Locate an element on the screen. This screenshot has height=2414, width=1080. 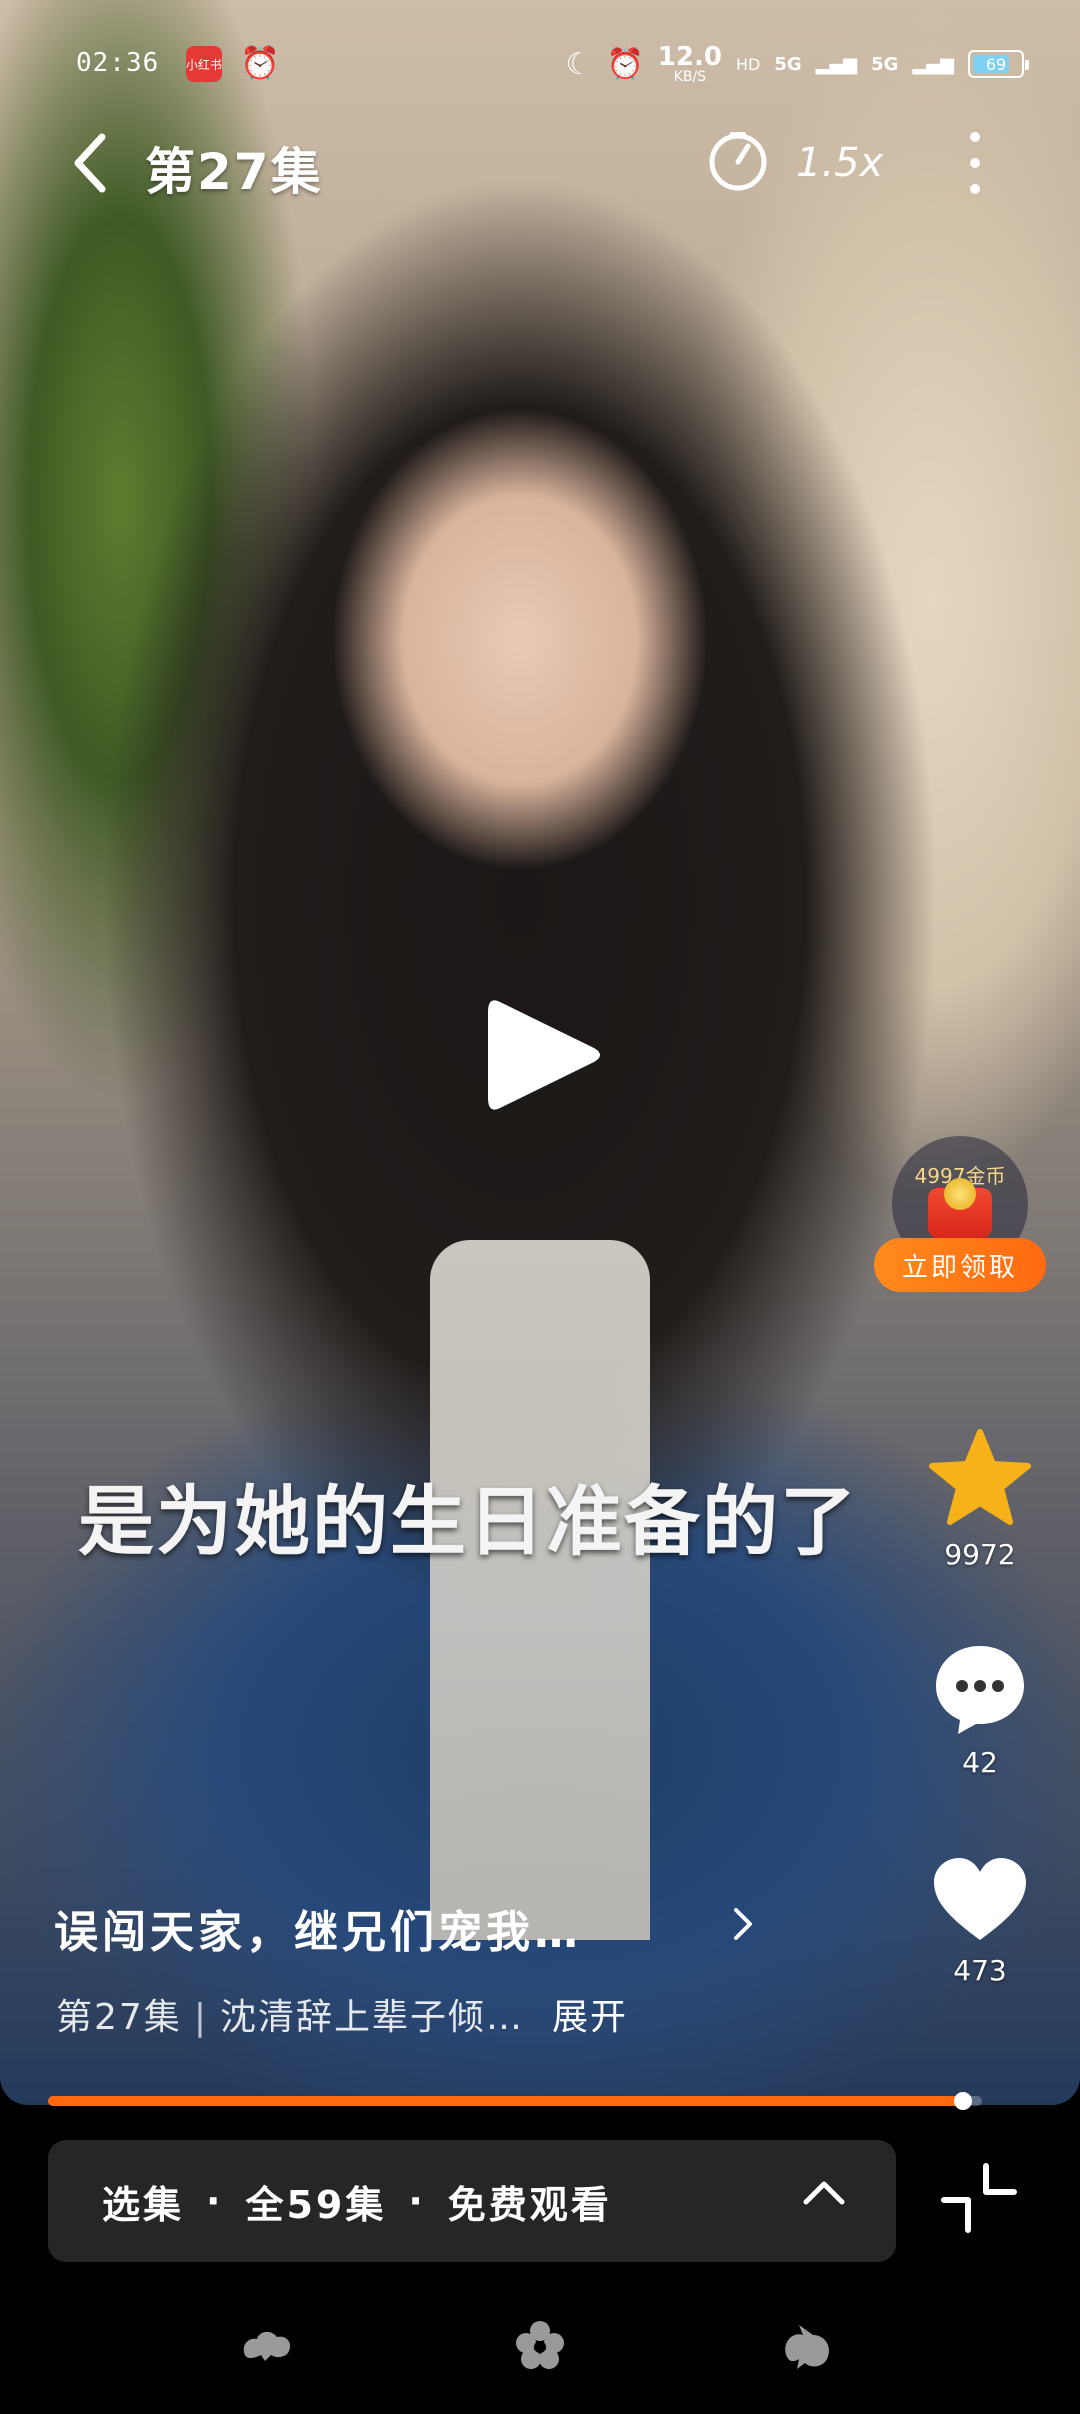
chevron-up-icon is located at coordinates (824, 2193).